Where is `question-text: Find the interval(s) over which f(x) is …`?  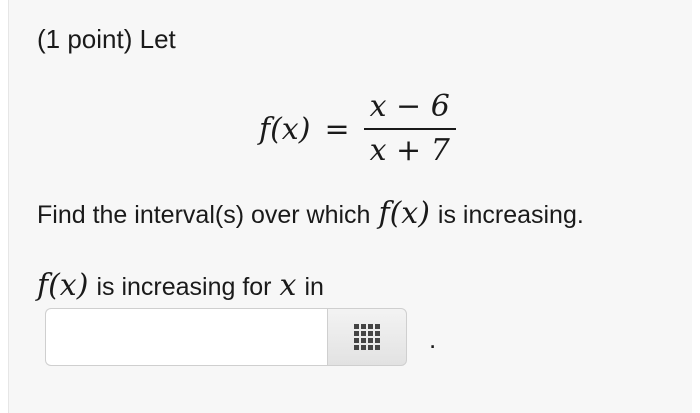 question-text: Find the interval(s) over which f(x) is … is located at coordinates (310, 213).